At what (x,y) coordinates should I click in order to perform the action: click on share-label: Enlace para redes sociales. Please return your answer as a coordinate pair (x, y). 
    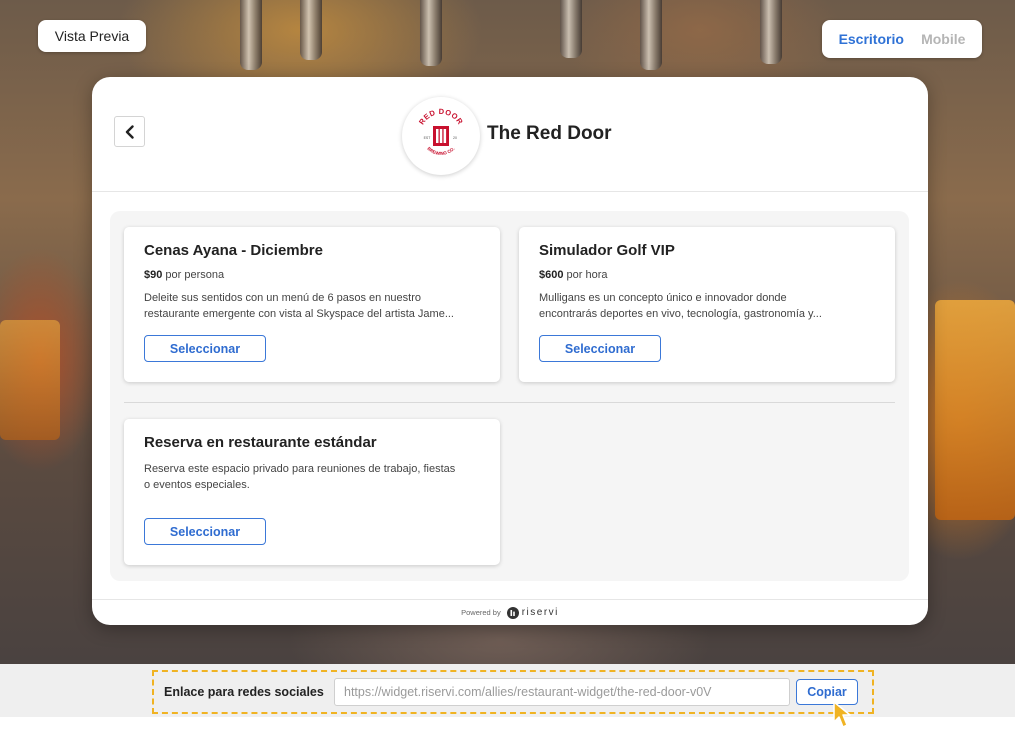
    Looking at the image, I should click on (244, 692).